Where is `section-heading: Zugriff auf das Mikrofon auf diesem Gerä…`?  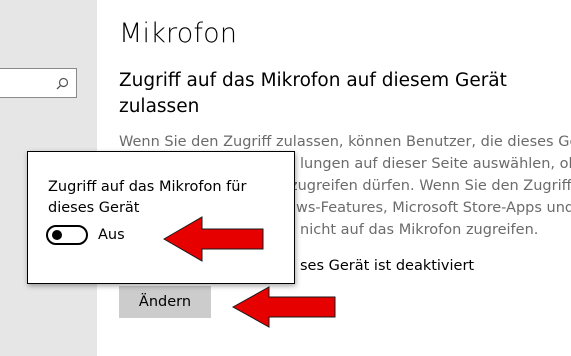
section-heading: Zugriff auf das Mikrofon auf diesem Gerä… is located at coordinates (313, 93).